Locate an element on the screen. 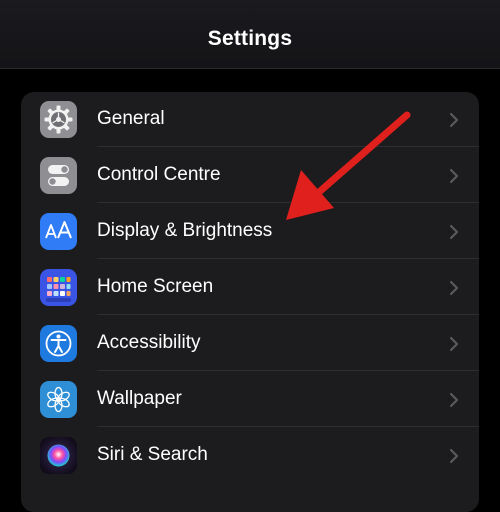 This screenshot has width=500, height=512. accessibility-icon is located at coordinates (58, 343).